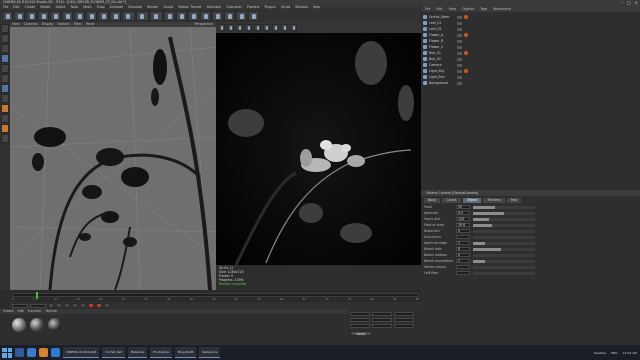  Describe the element at coordinates (531, 83) in the screenshot. I see `object-row: Background` at that location.